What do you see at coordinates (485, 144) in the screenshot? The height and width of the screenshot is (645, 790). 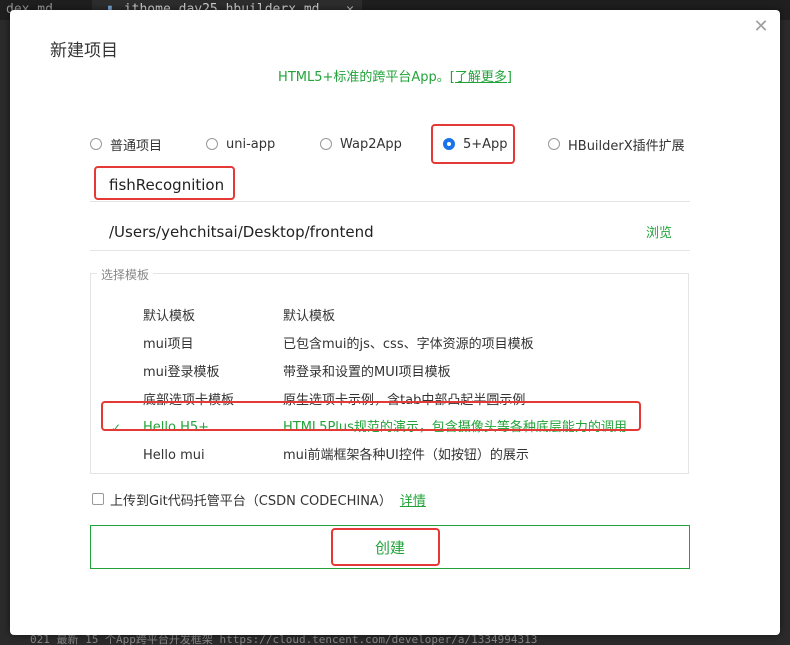 I see `type-label-5plus-app: 5+App` at bounding box center [485, 144].